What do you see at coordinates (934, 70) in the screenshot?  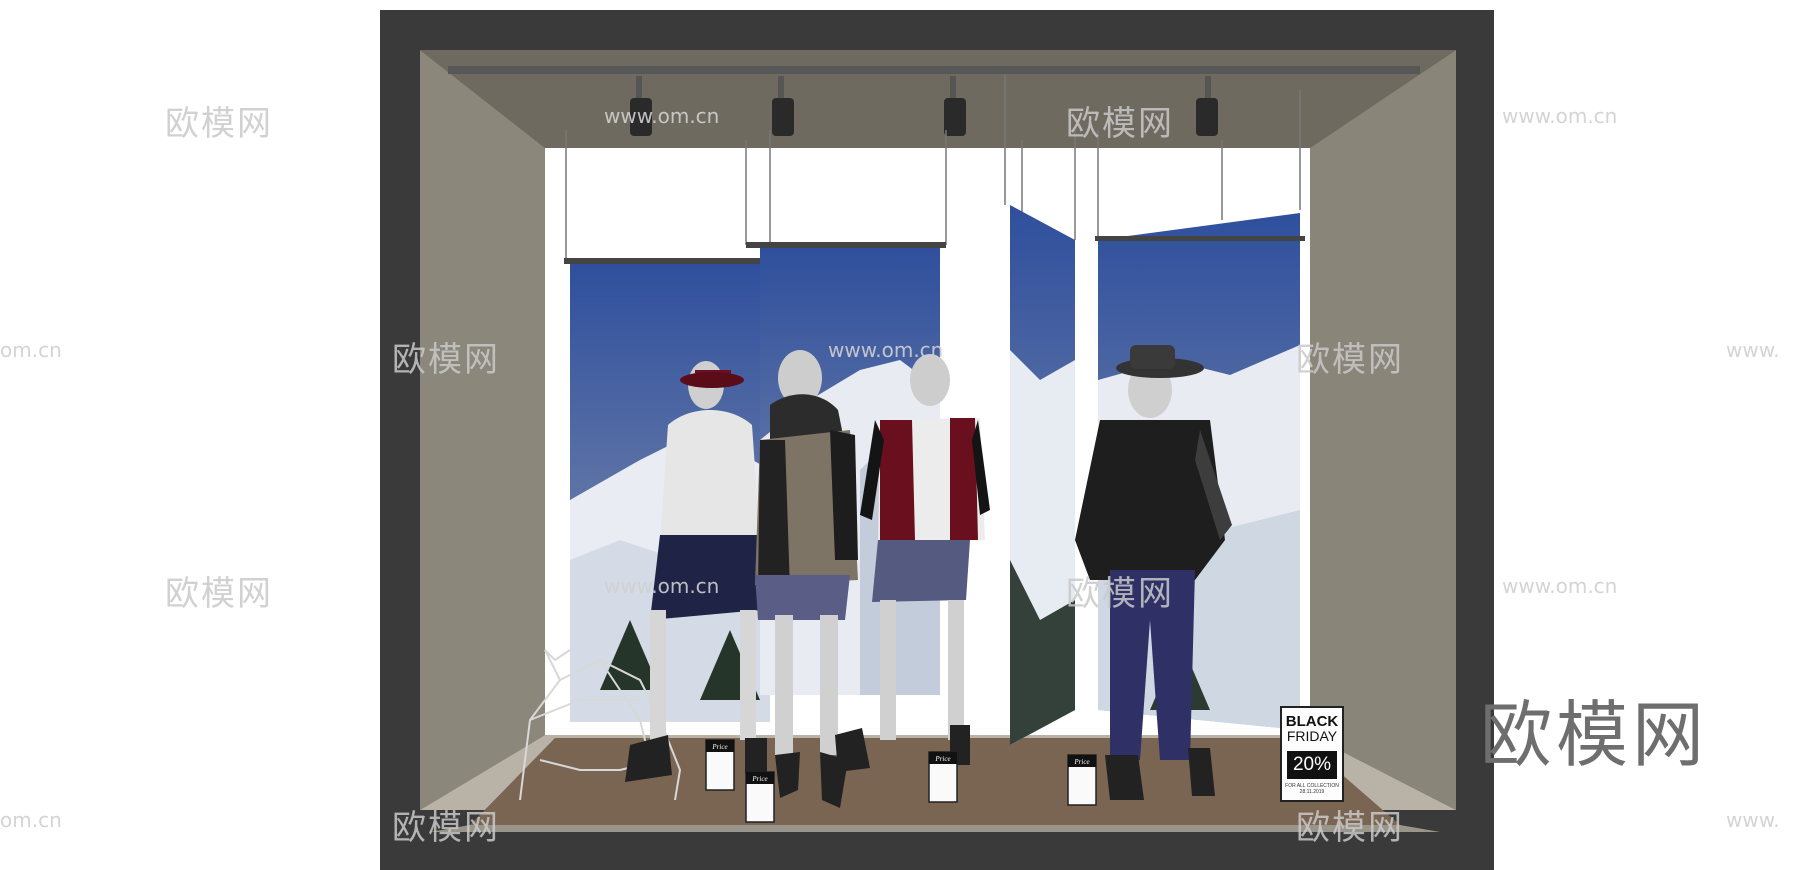 I see `light-track` at bounding box center [934, 70].